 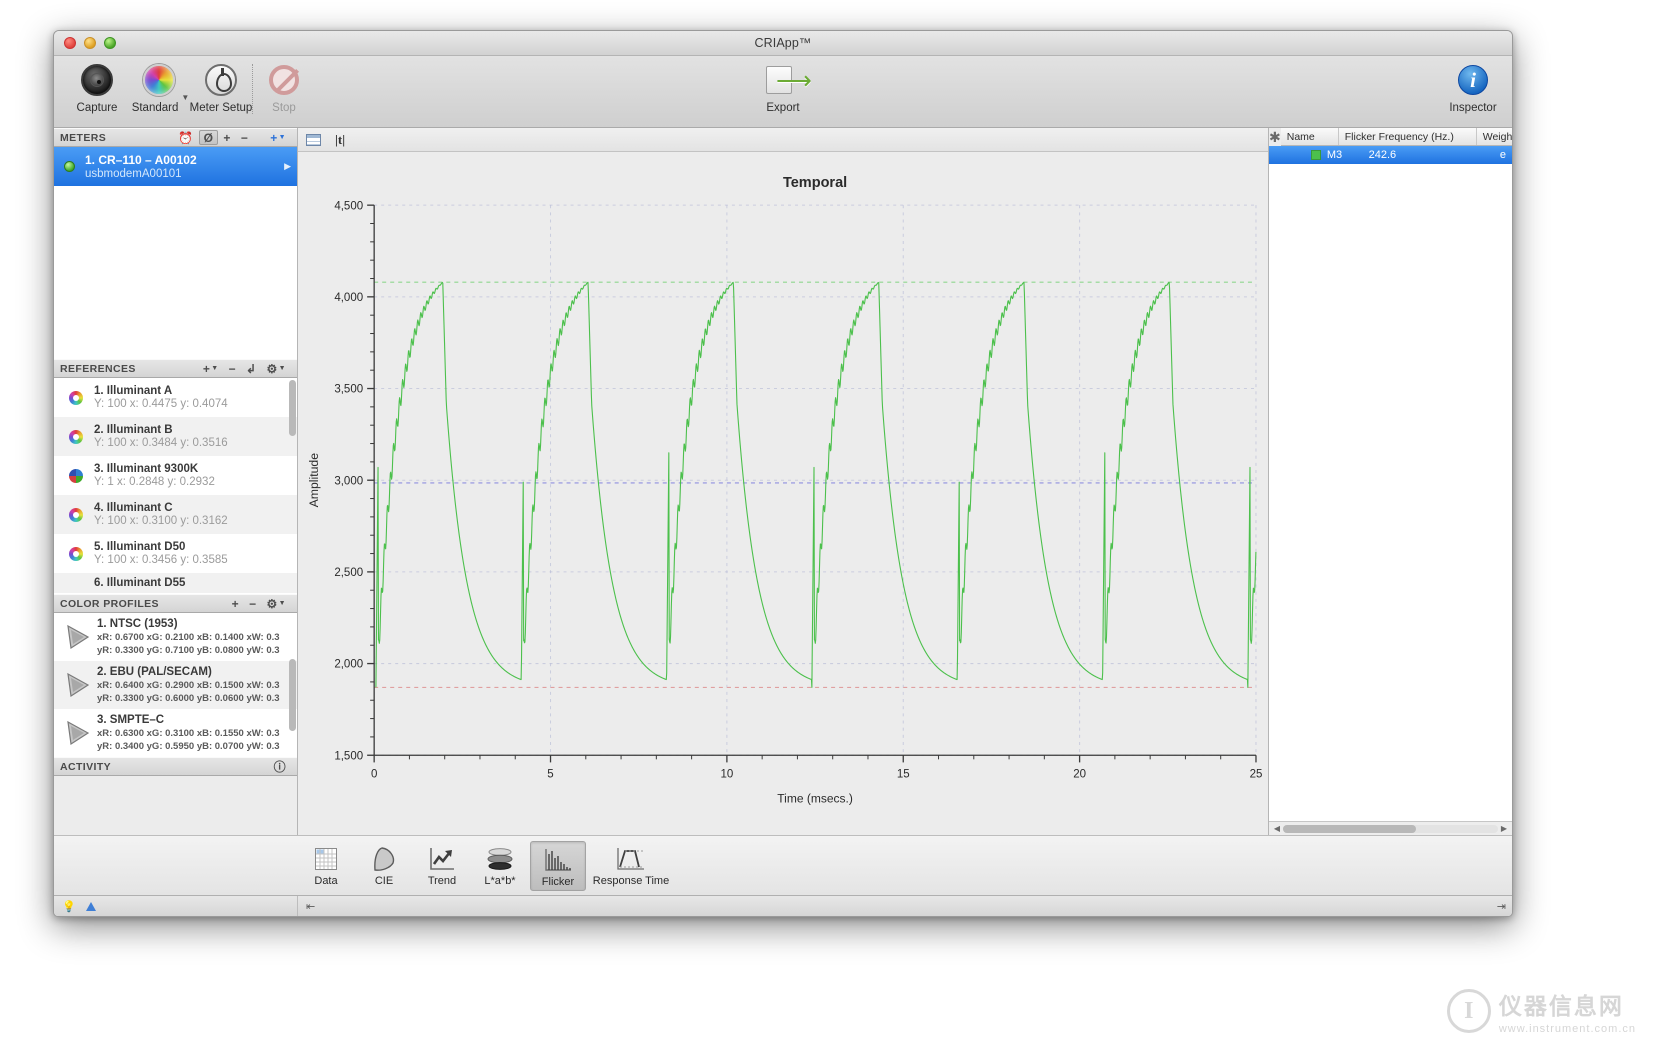 I want to click on color-profiles-scrollbar, so click(x=292, y=695).